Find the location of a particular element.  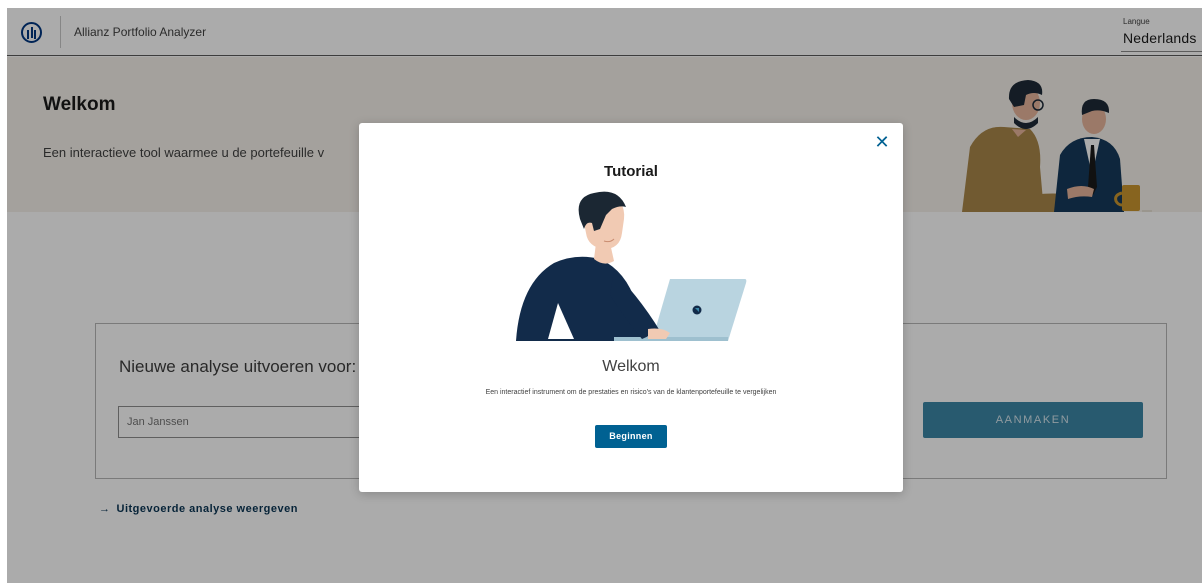

modal-heading: Welkom is located at coordinates (631, 366).